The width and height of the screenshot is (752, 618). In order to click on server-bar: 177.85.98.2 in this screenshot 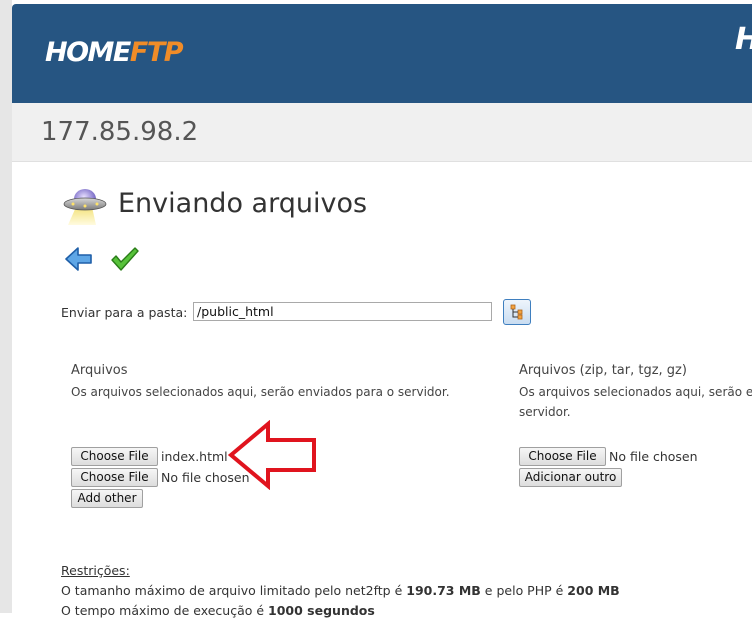, I will do `click(382, 132)`.